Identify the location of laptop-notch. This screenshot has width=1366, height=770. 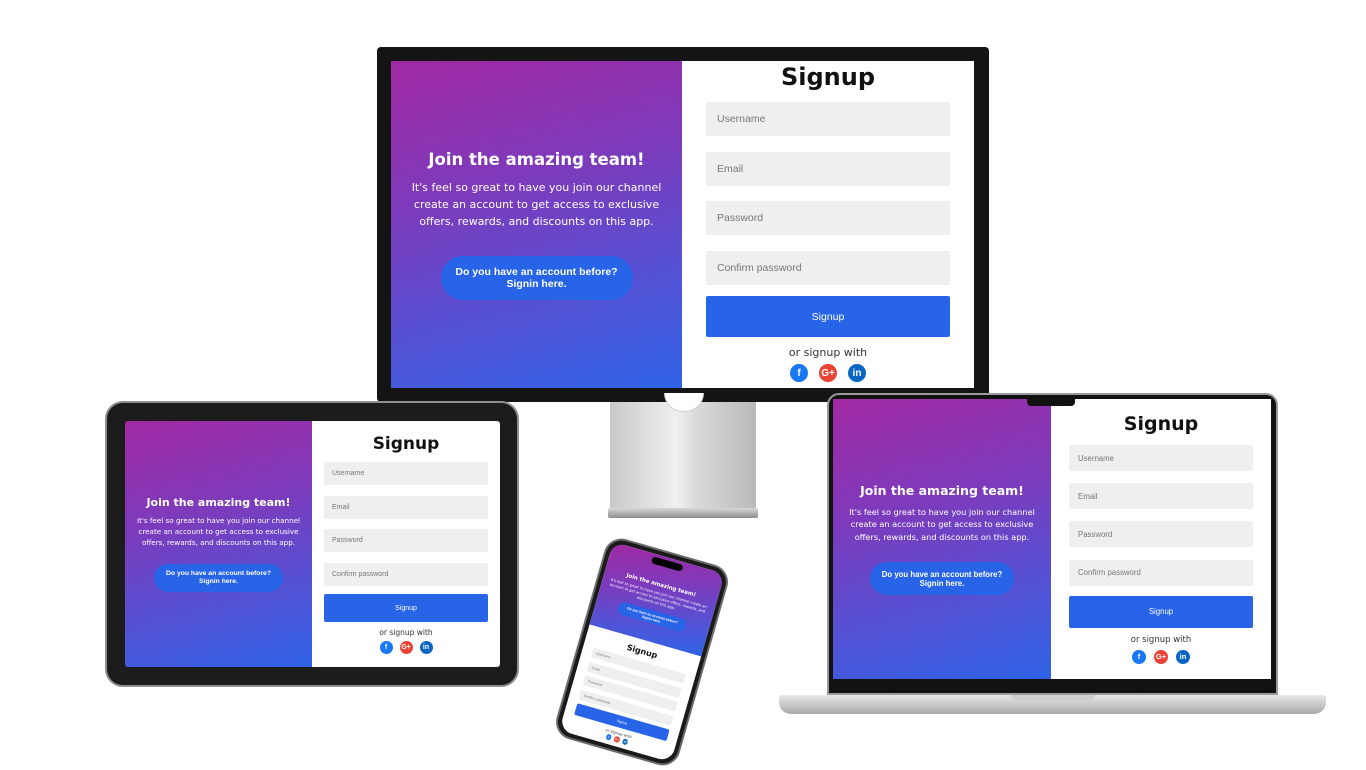
(1051, 401).